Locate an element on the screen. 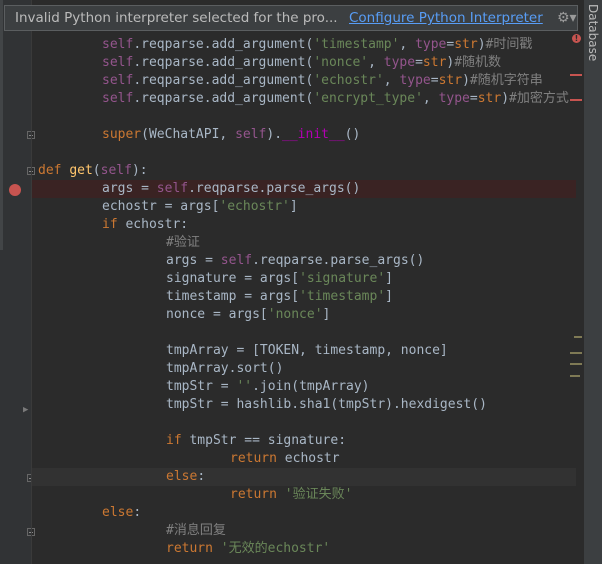 Image resolution: width=602 pixels, height=564 pixels. code-token: __init__ is located at coordinates (313, 134).